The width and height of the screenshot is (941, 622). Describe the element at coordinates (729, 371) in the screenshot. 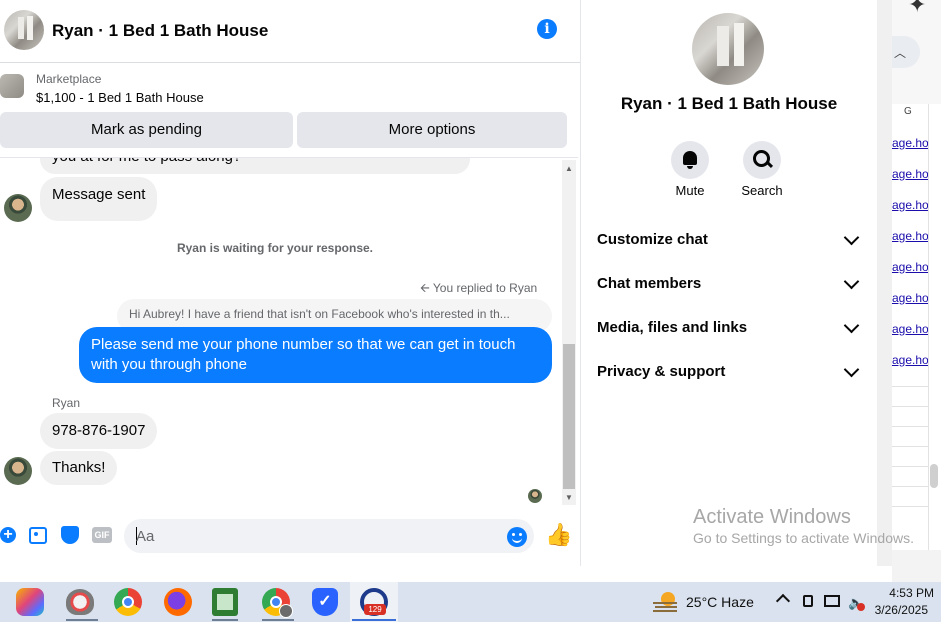

I see `section-privacy-support: Privacy & support` at that location.